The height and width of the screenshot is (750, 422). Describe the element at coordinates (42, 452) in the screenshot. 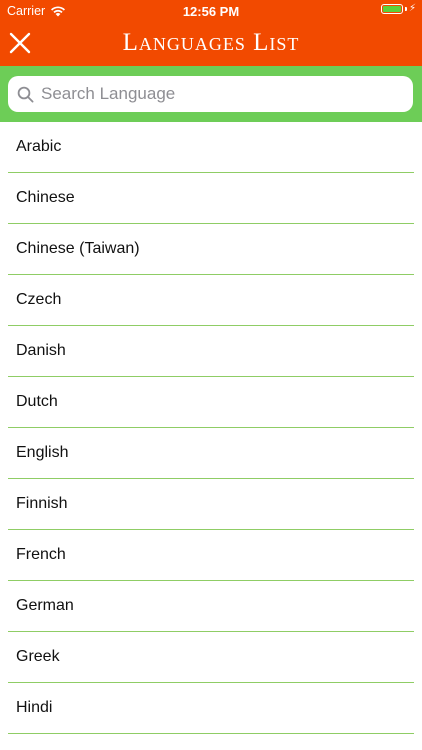

I see `language-label: English` at that location.